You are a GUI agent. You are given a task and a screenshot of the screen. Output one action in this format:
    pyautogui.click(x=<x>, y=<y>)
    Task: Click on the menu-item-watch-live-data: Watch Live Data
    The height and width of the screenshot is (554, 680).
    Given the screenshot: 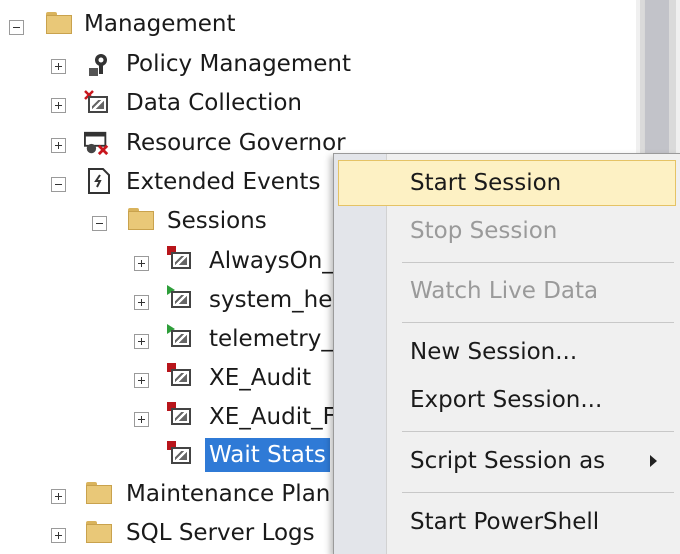 What is the action you would take?
    pyautogui.click(x=507, y=291)
    